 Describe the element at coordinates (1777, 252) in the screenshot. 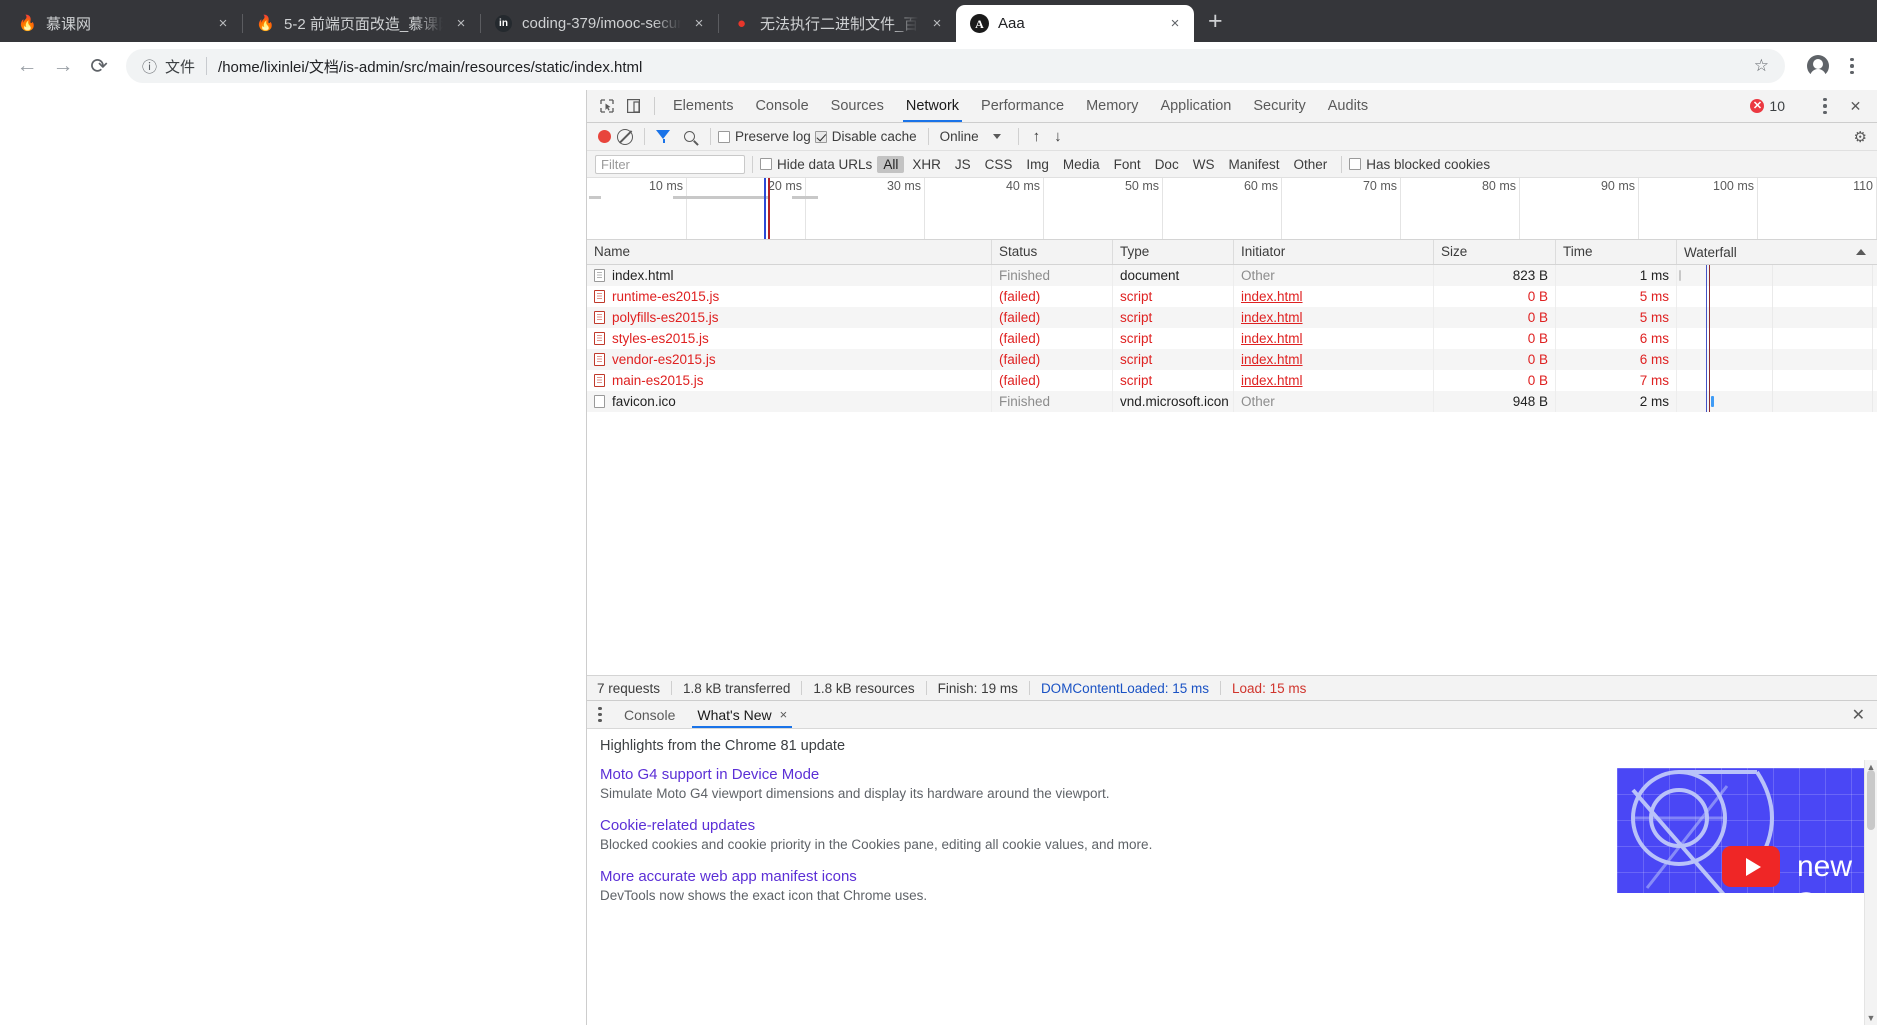

I see `column-header-waterfall: Waterfall` at that location.